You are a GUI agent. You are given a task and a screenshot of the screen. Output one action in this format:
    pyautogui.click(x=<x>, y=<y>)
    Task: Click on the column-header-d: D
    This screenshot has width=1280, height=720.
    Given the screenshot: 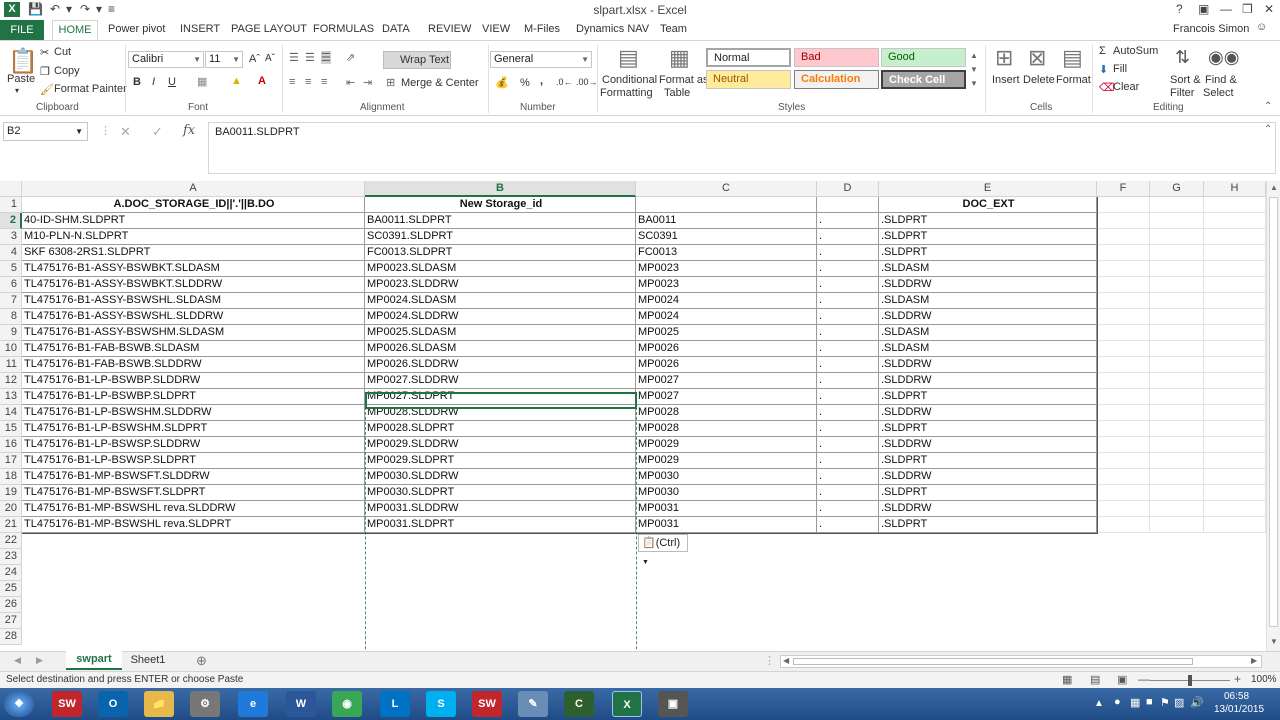 What is the action you would take?
    pyautogui.click(x=848, y=189)
    